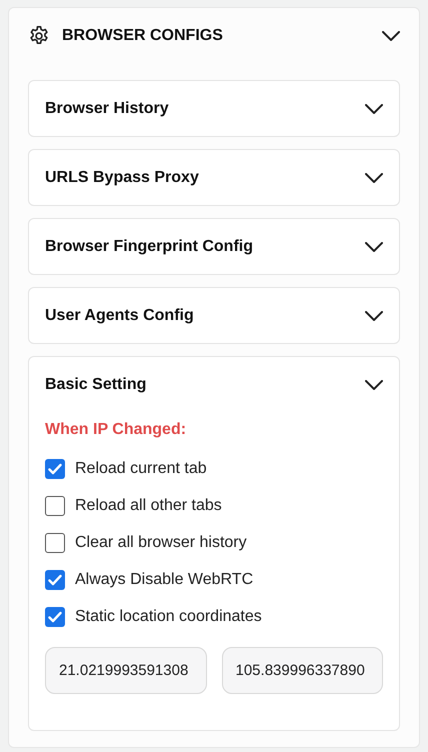  Describe the element at coordinates (214, 177) in the screenshot. I see `section-header: URLS Bypass Proxy` at that location.